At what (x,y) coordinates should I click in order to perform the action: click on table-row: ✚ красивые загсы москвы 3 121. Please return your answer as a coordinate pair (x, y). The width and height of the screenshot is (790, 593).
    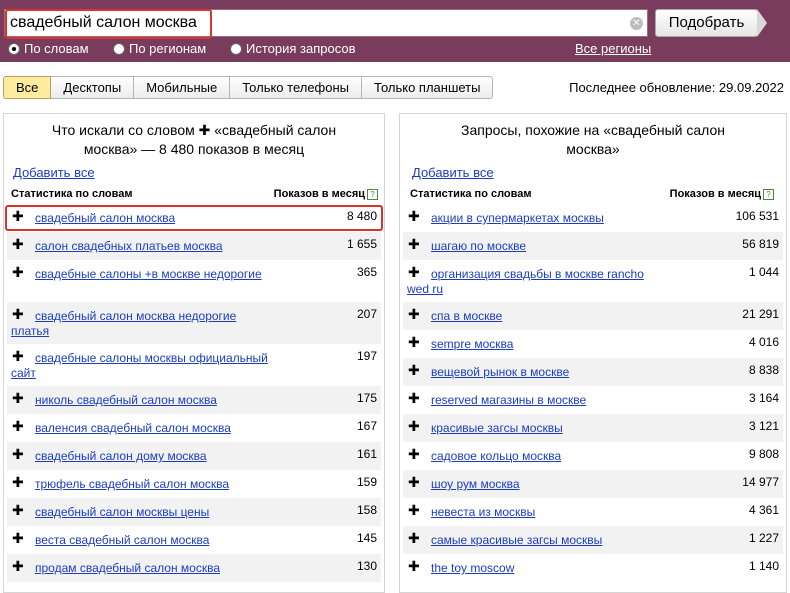
    Looking at the image, I should click on (593, 428).